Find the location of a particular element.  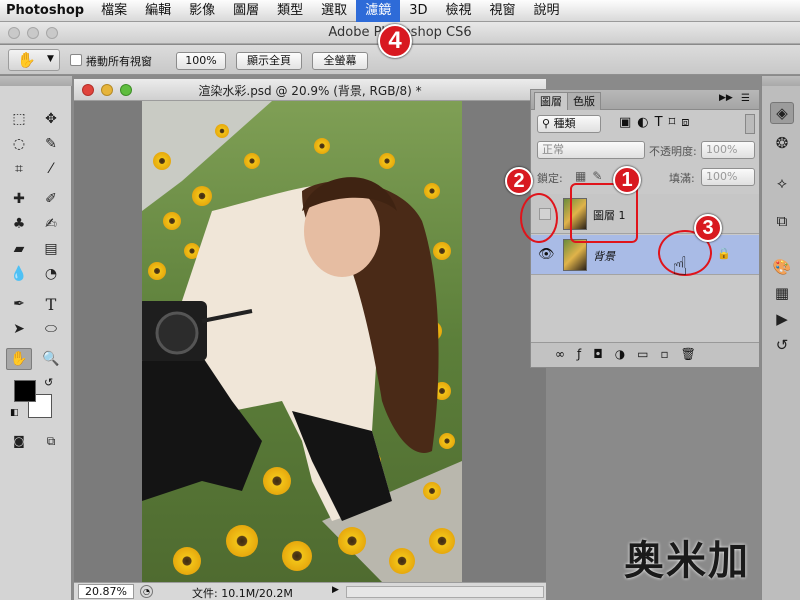

blend-mode-dropdown: 正常 is located at coordinates (591, 150).